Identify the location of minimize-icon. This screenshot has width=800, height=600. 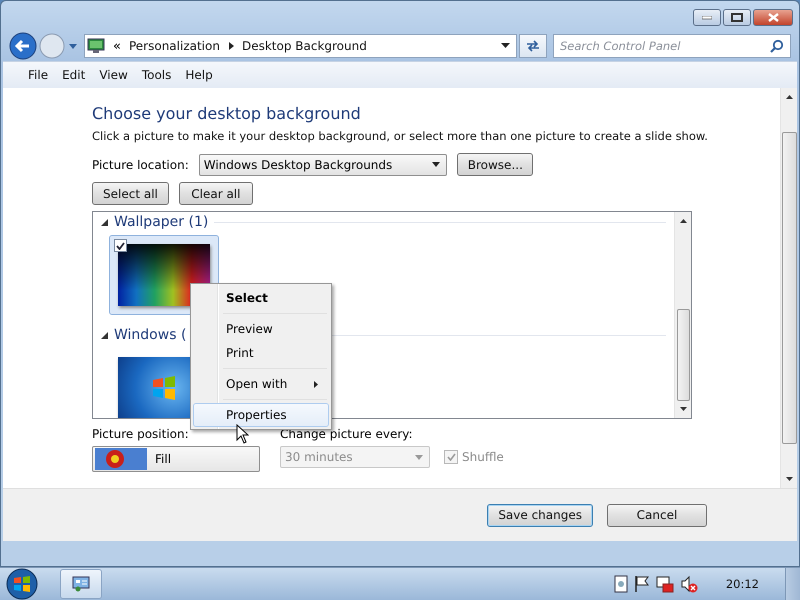
(707, 18).